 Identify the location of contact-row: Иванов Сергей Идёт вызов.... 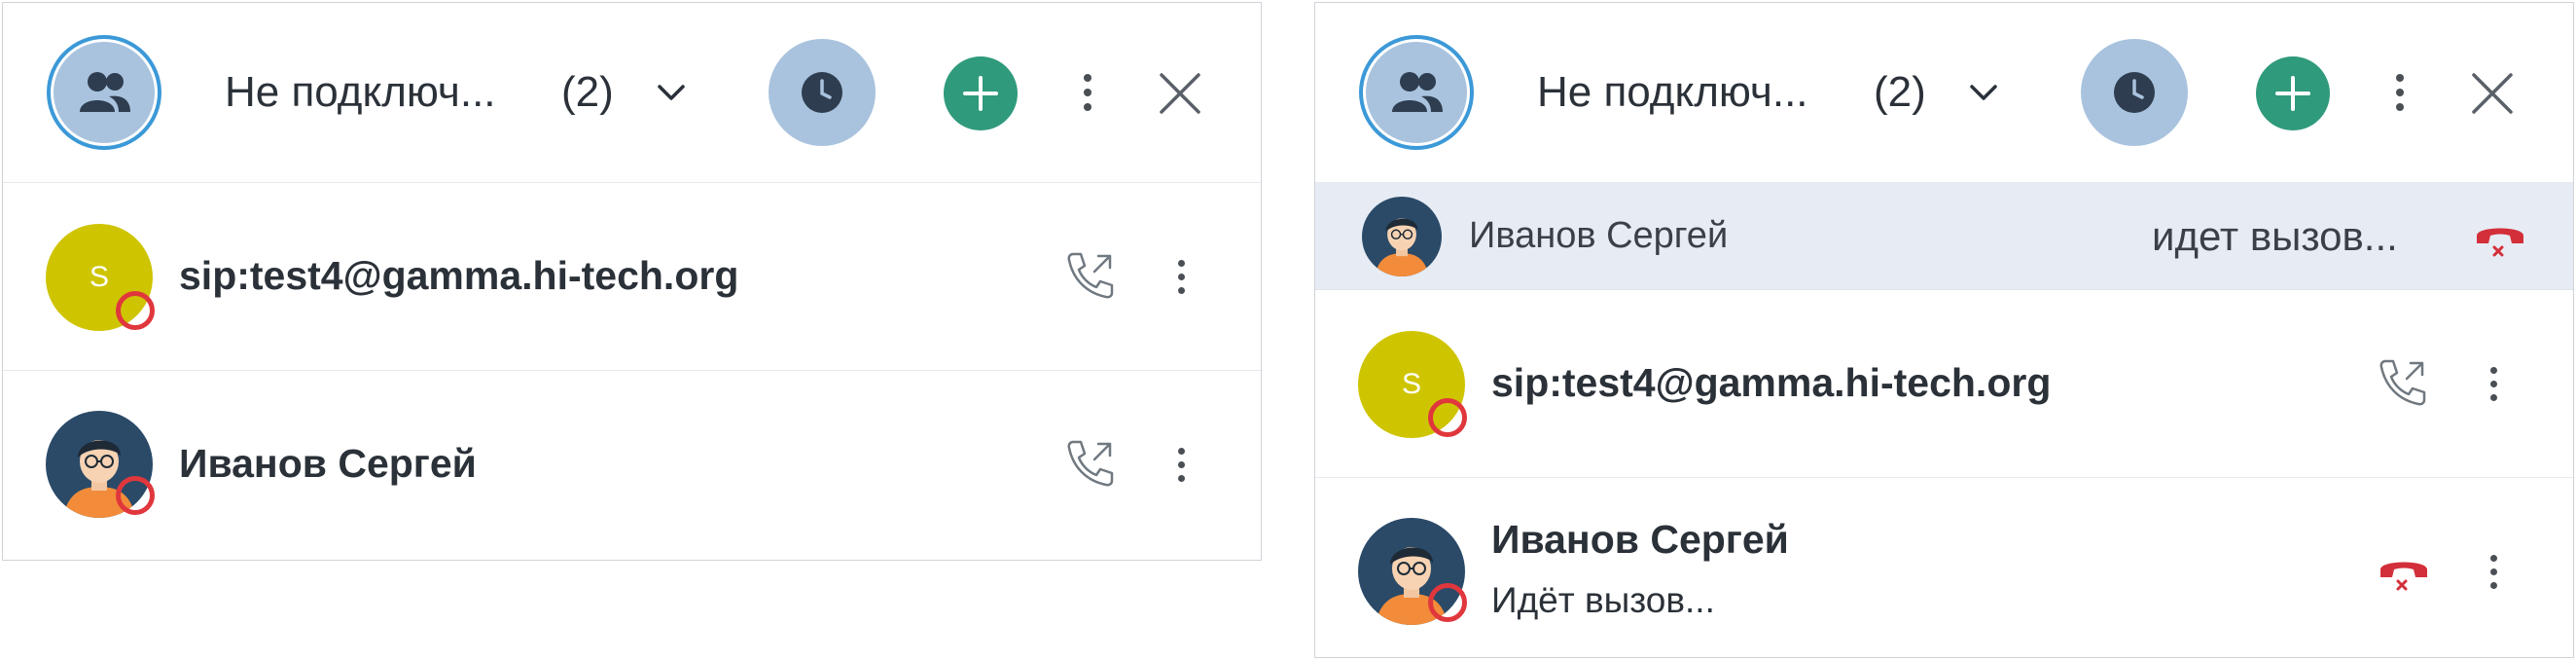
(1944, 567).